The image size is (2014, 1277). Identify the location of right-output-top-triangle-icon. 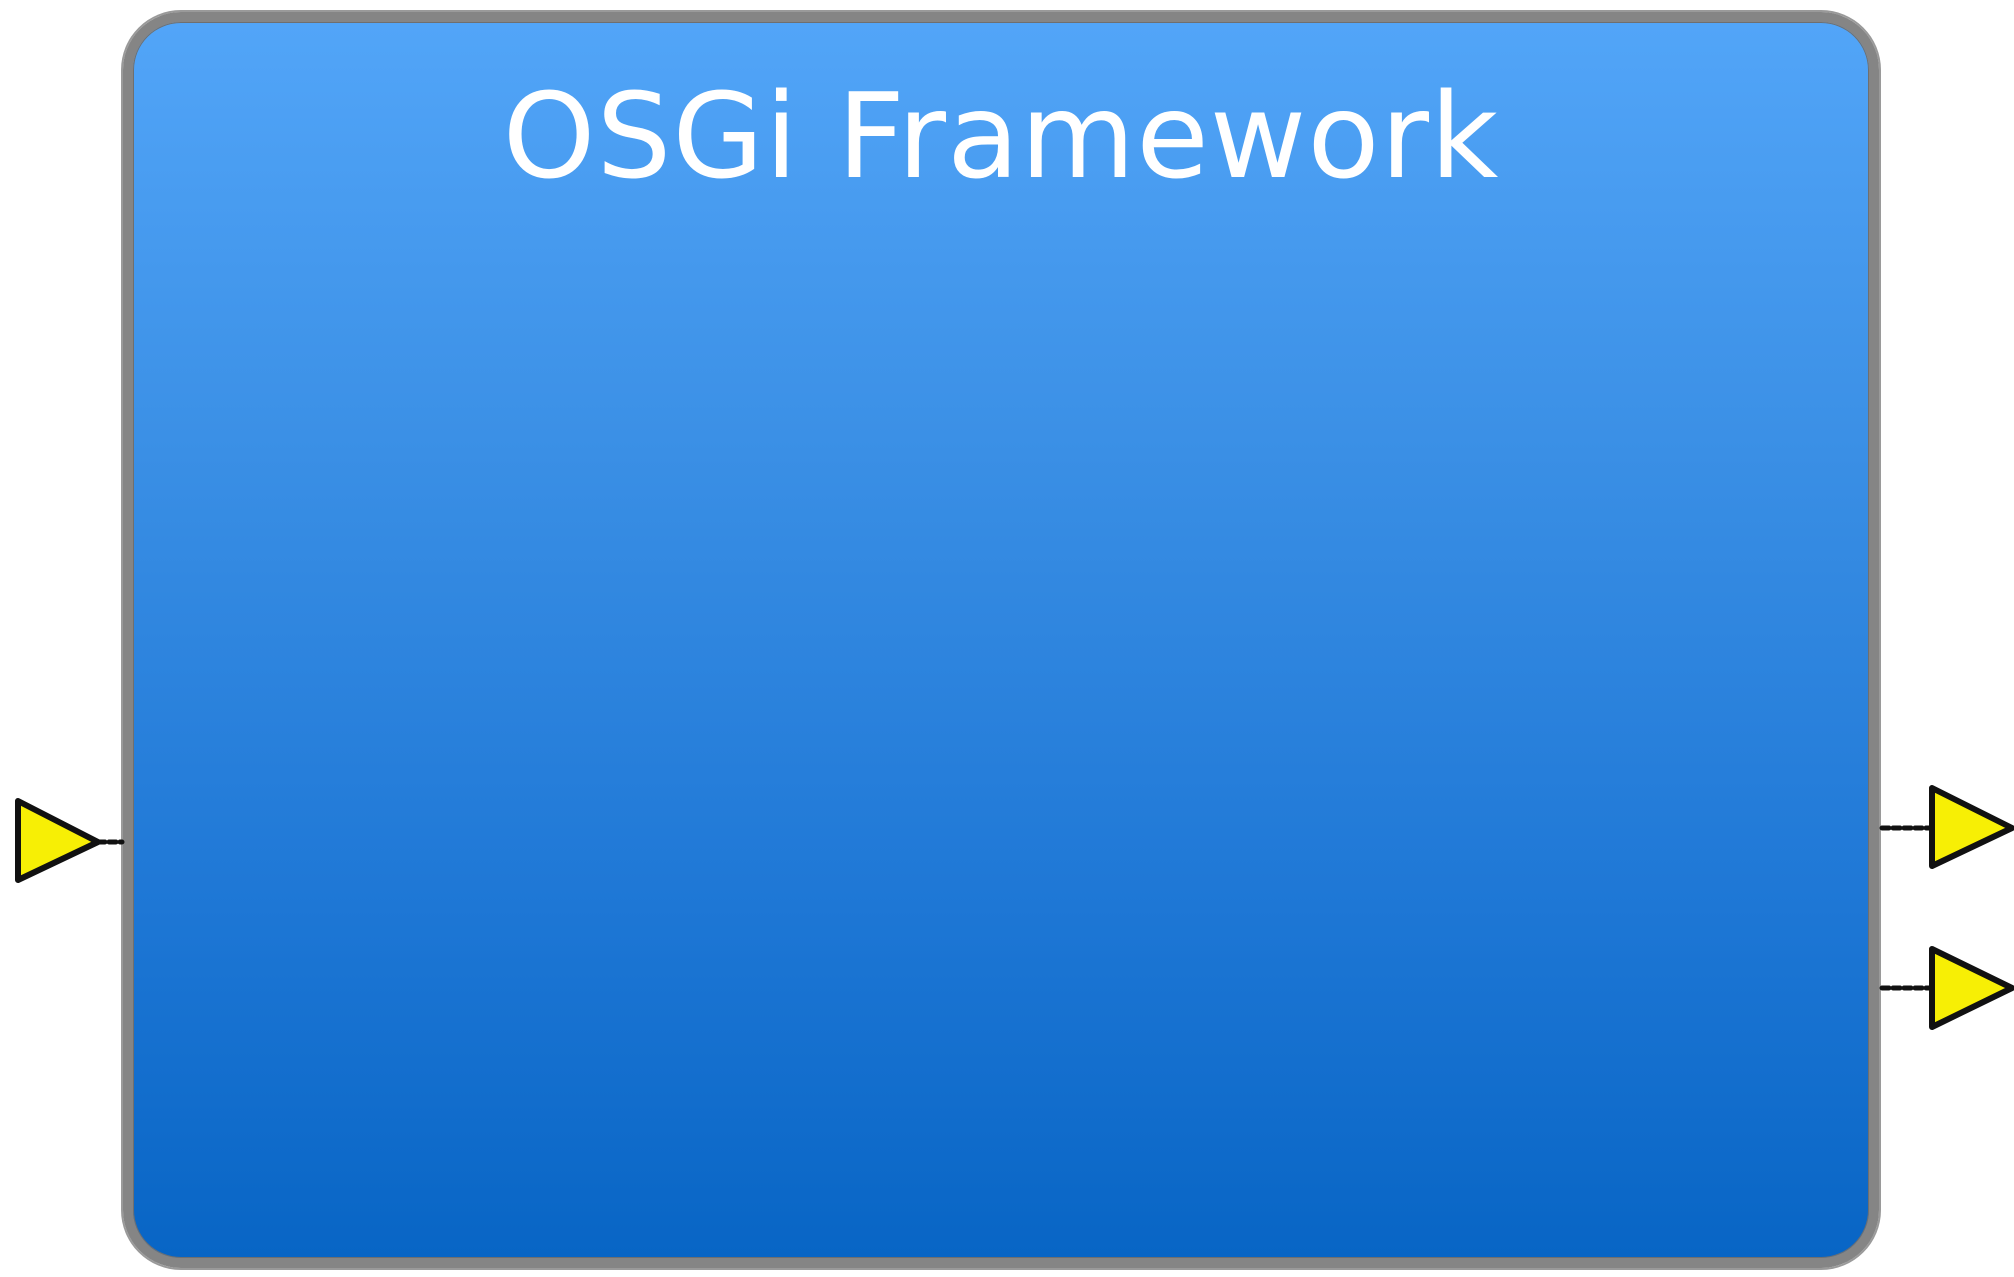
(1971, 827).